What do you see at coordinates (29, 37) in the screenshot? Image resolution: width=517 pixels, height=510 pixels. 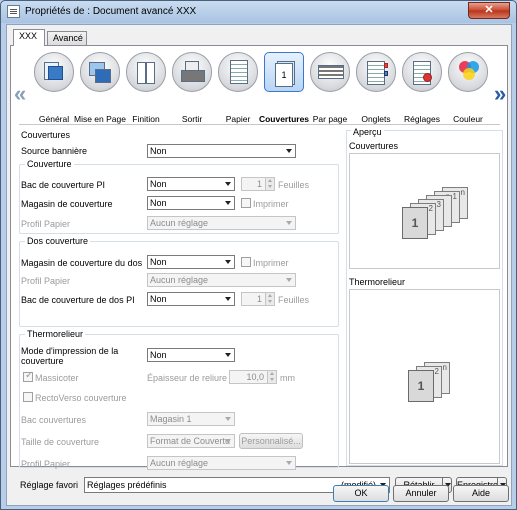 I see `tab-xxx: XXX` at bounding box center [29, 37].